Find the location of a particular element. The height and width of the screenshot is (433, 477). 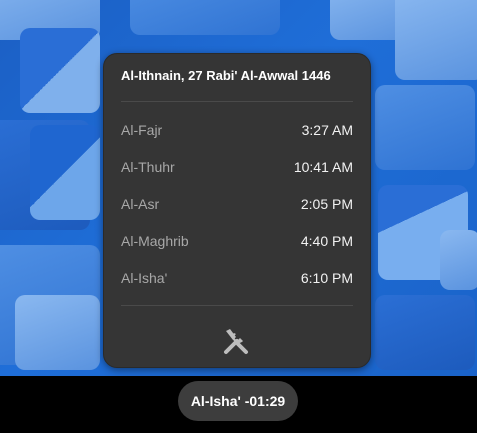

tools-icon is located at coordinates (236, 341).